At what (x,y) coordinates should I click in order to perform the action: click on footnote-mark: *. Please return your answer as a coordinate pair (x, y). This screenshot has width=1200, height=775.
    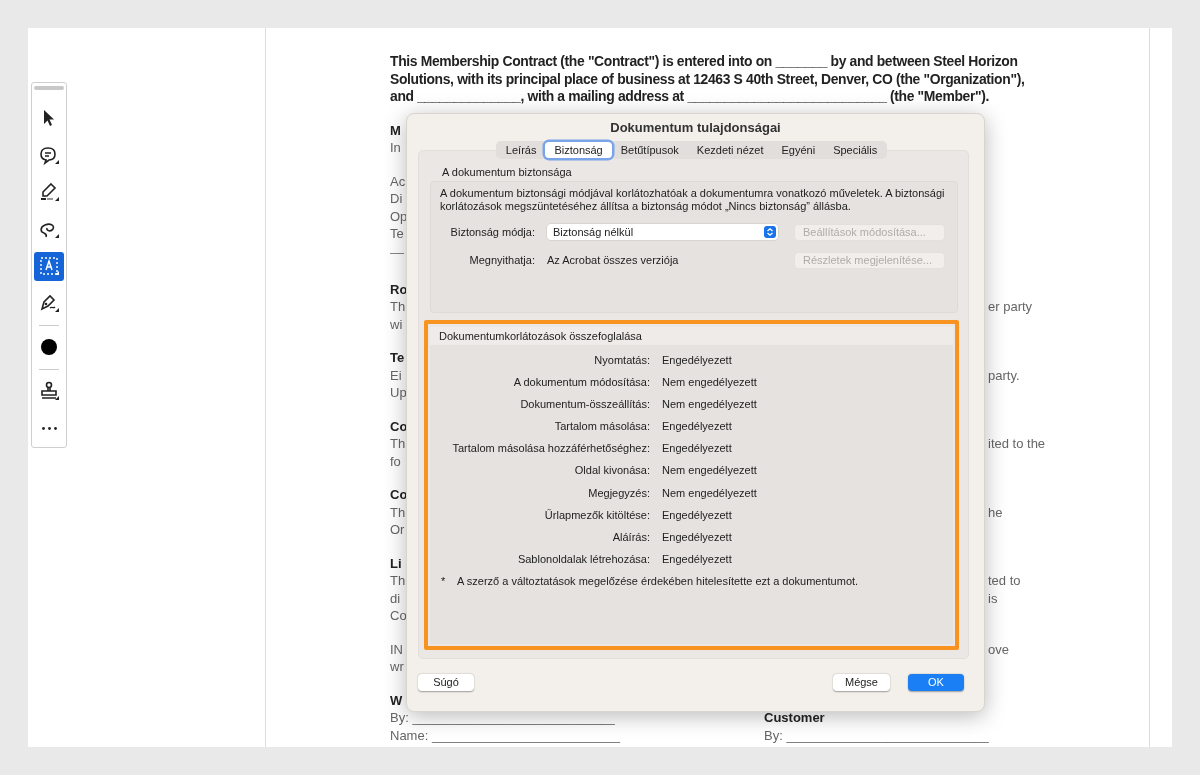
    Looking at the image, I should click on (444, 581).